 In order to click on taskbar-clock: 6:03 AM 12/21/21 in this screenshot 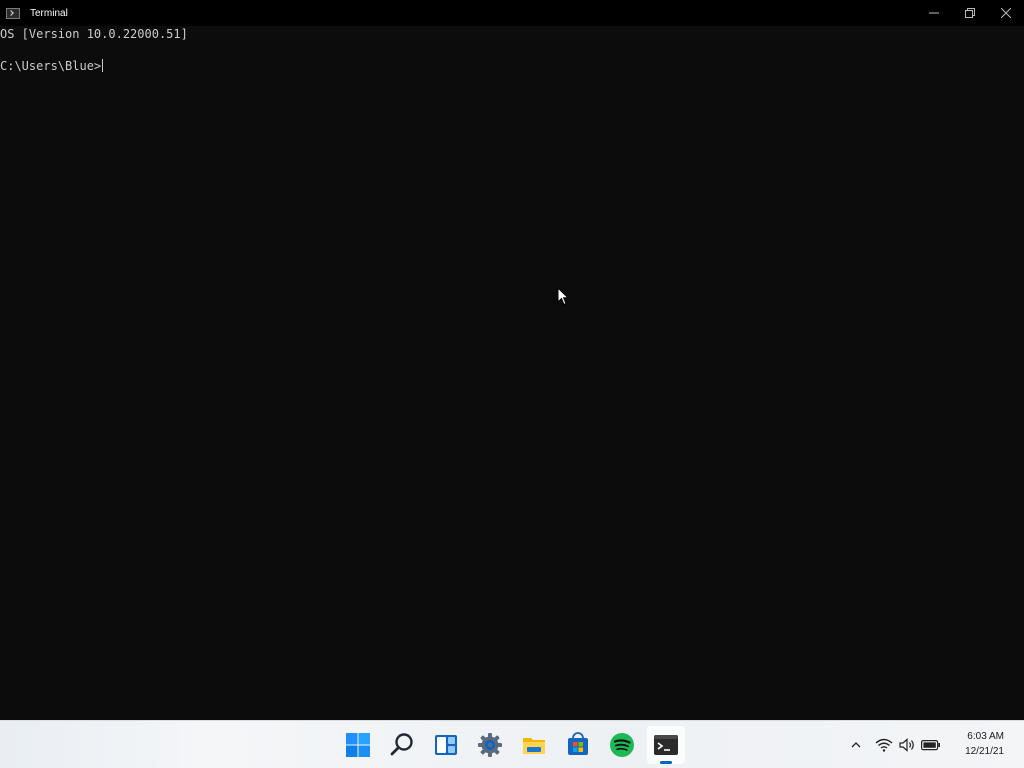, I will do `click(974, 744)`.